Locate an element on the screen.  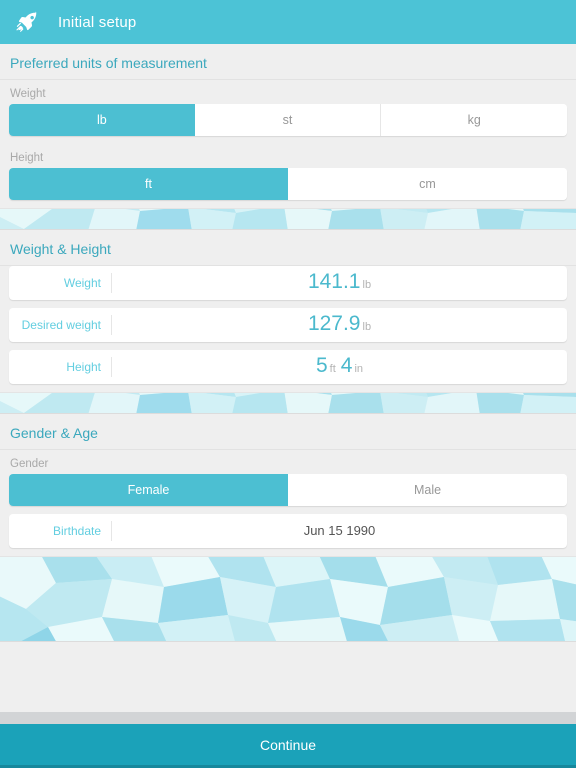
desired-weight-row-label: Desired weight is located at coordinates (60, 325).